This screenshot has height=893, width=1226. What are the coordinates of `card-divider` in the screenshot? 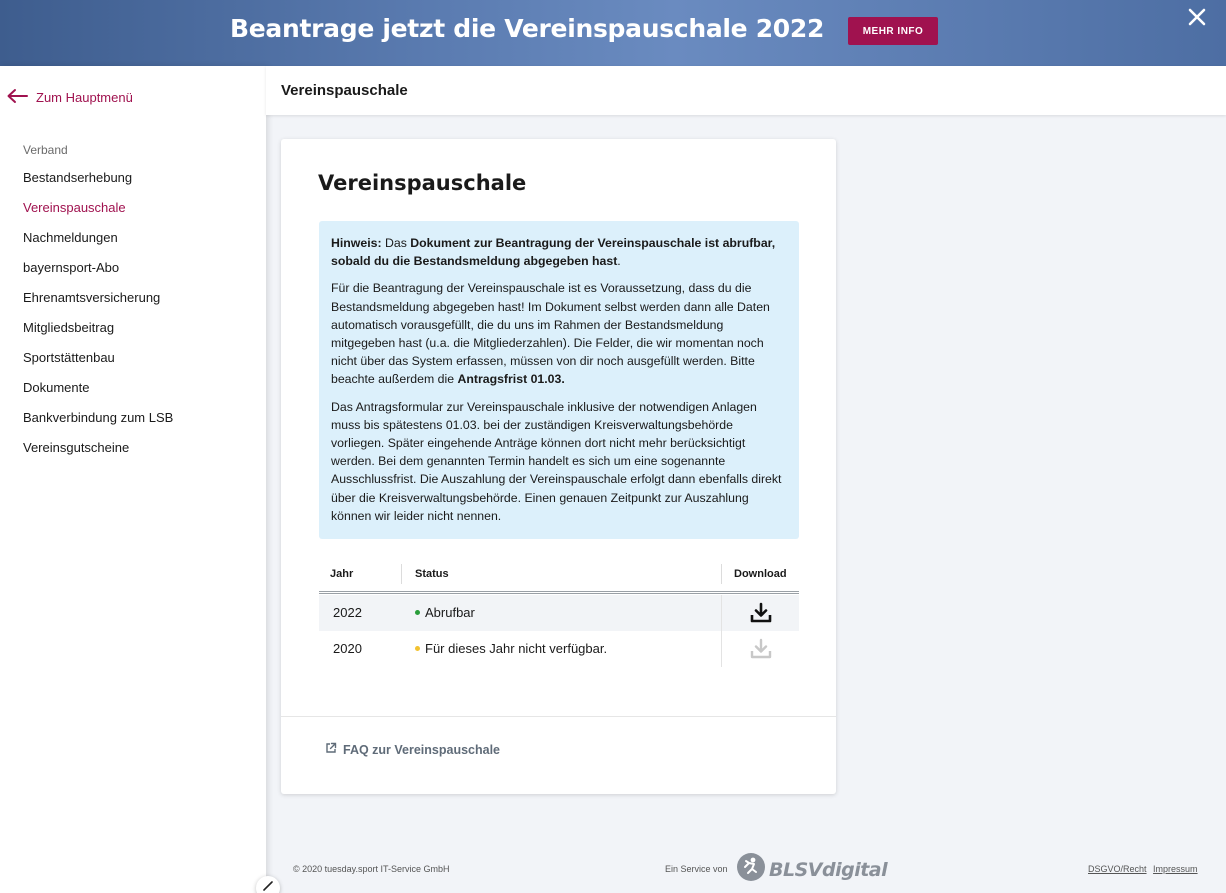 It's located at (558, 716).